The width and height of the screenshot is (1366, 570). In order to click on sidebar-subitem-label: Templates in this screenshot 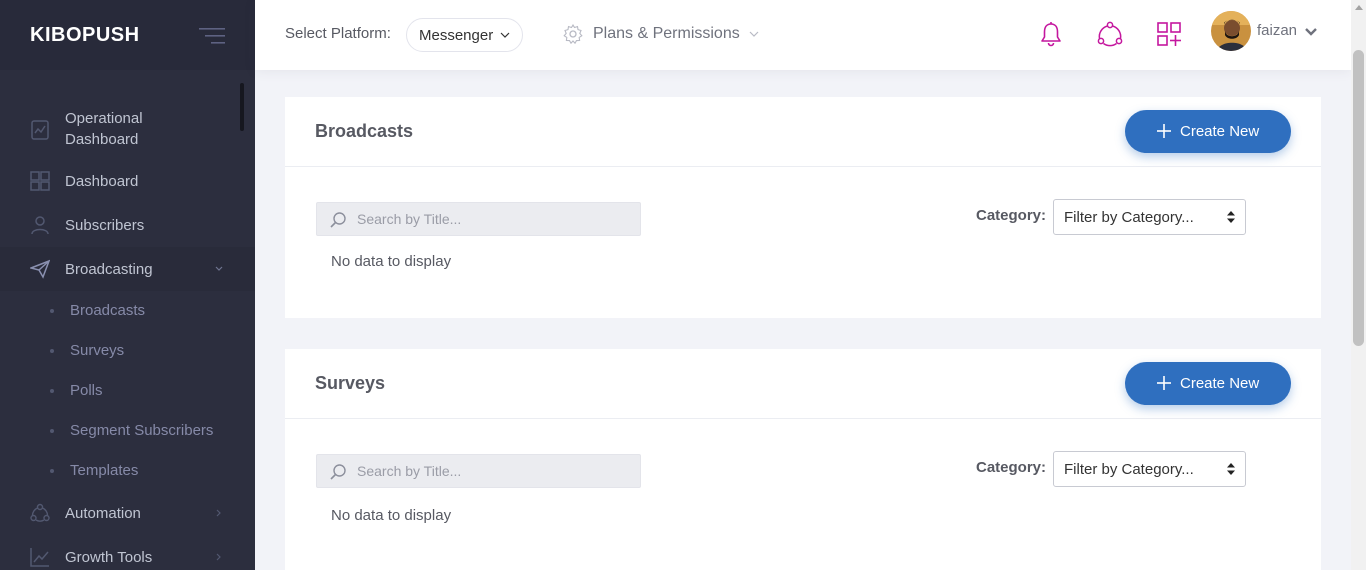, I will do `click(104, 470)`.